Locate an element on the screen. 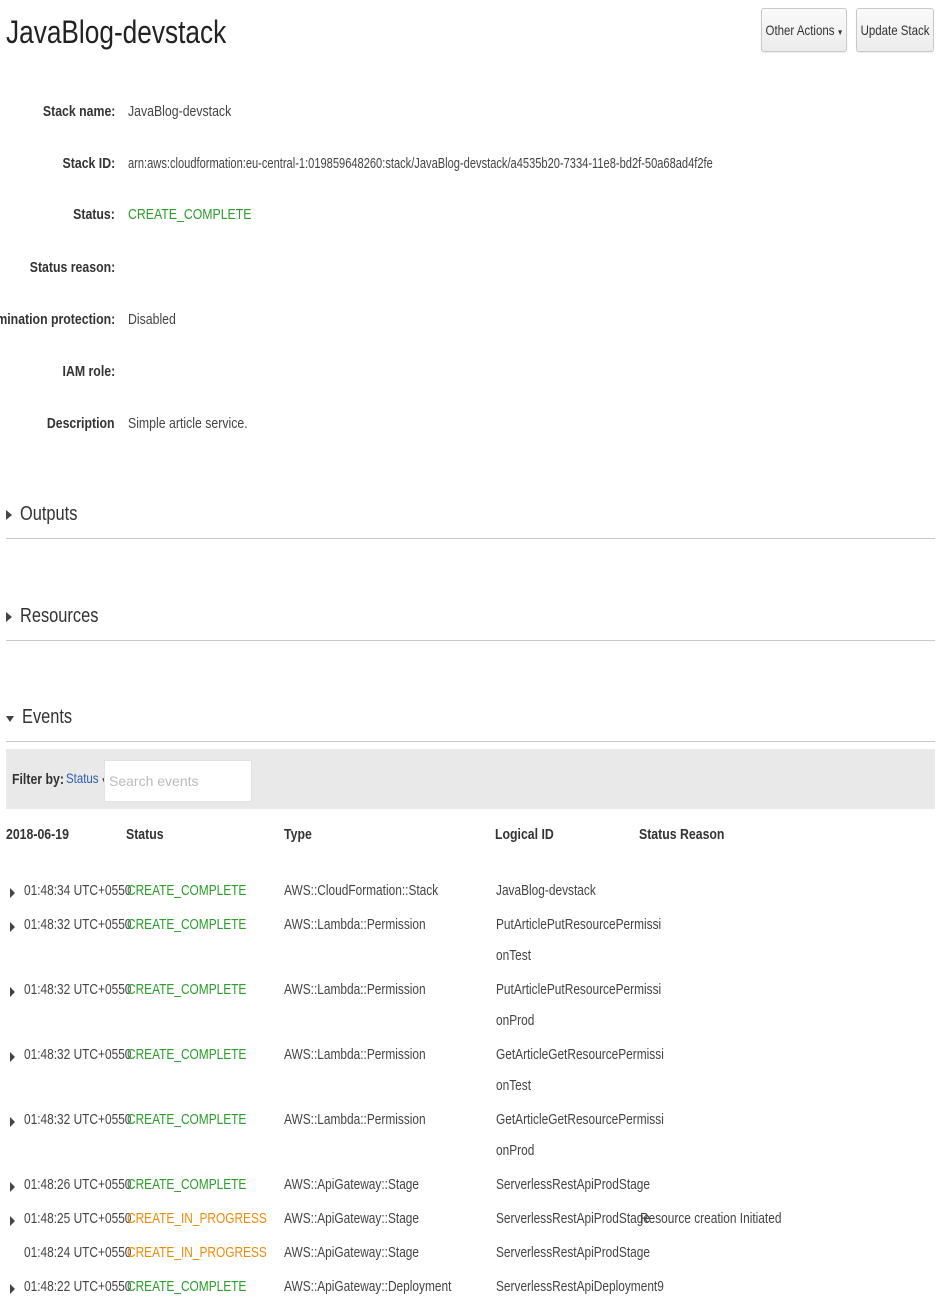 The image size is (937, 1303). detail-value: CREATE_COMPLETE is located at coordinates (190, 214).